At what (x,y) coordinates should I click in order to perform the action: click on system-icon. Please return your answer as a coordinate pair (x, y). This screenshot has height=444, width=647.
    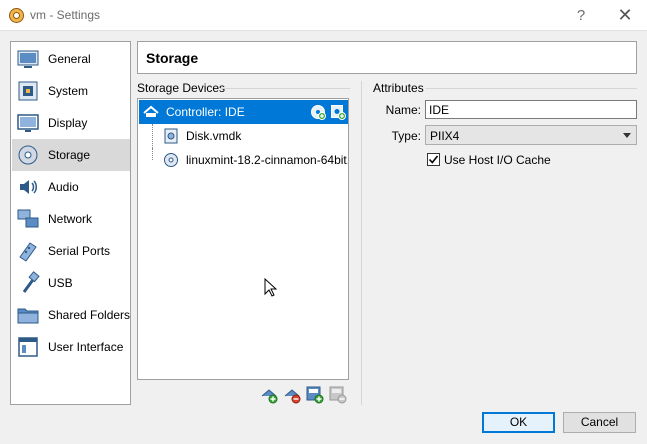
    Looking at the image, I should click on (28, 91).